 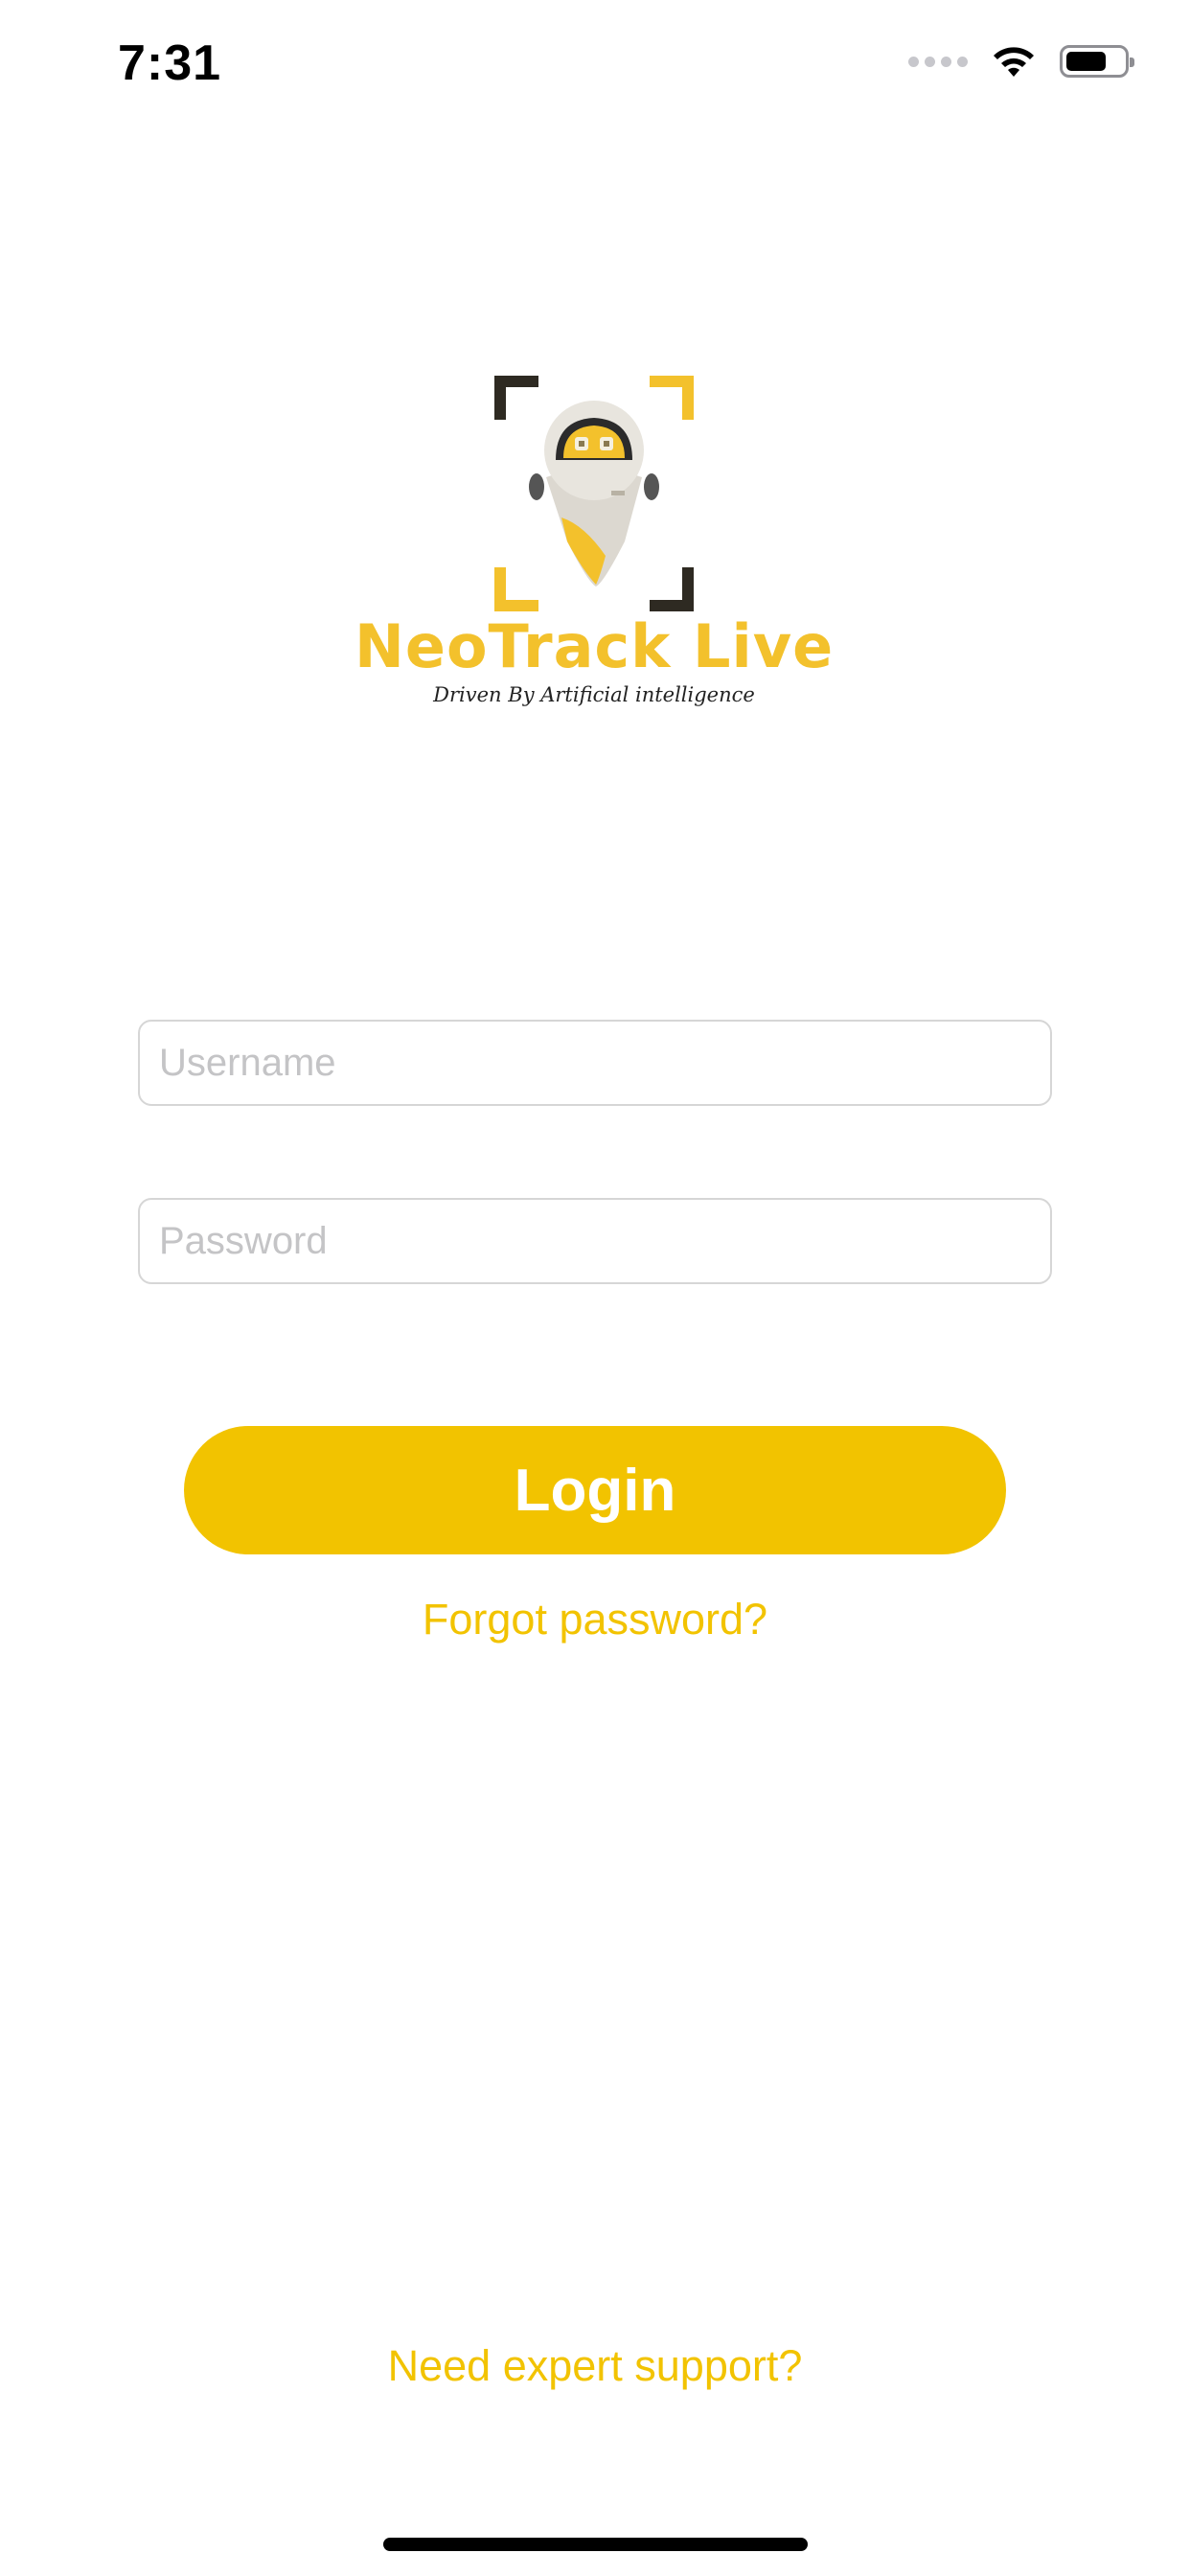 I want to click on status-time: 7:31, so click(x=170, y=63).